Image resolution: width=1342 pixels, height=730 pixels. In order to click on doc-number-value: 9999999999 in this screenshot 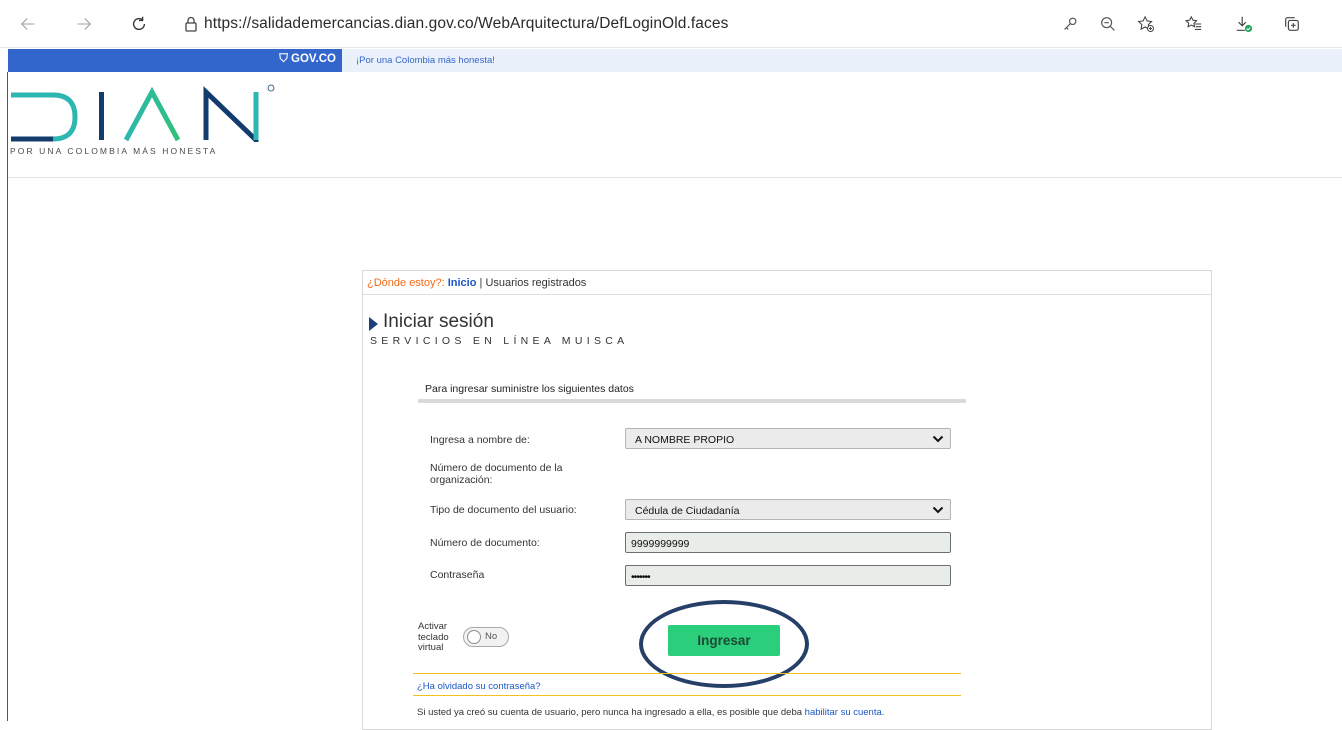, I will do `click(660, 544)`.